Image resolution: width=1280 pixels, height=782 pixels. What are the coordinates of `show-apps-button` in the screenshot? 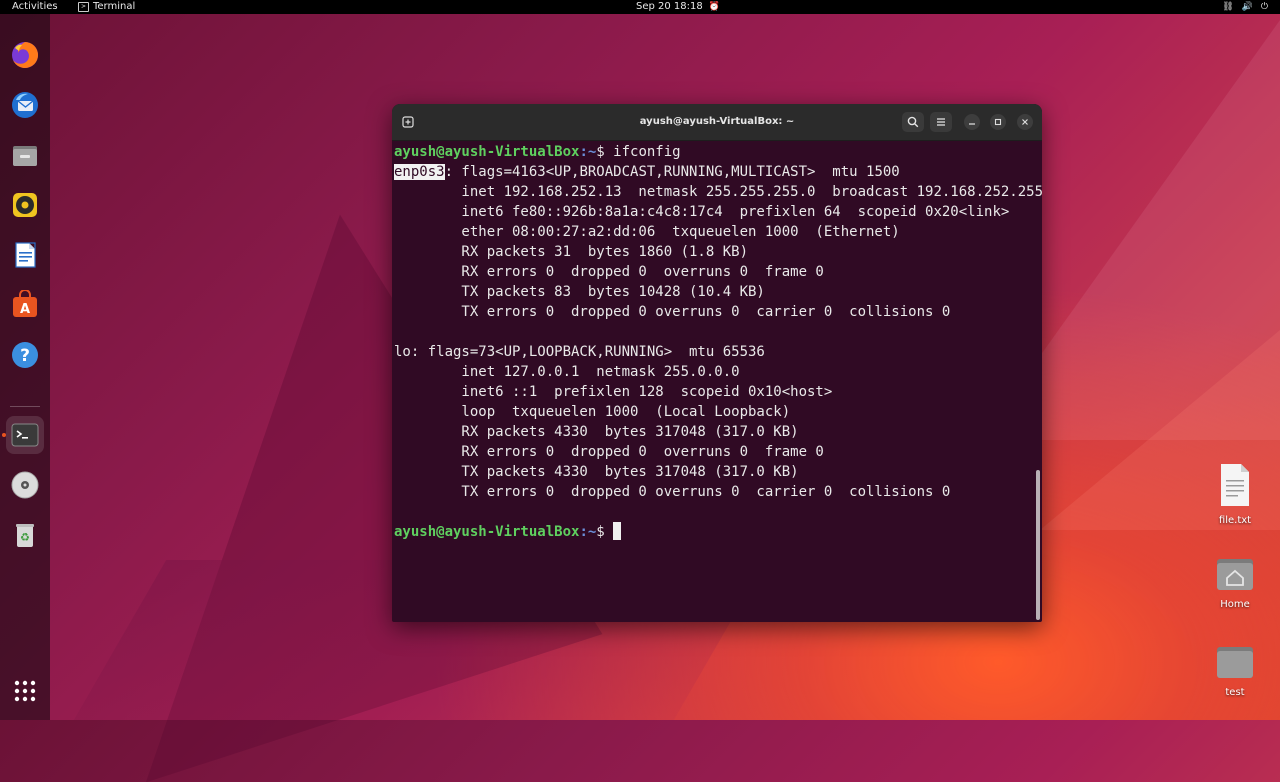 It's located at (25, 691).